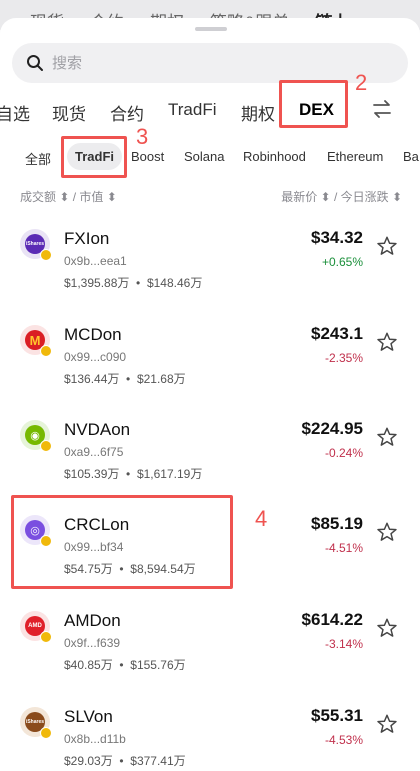 The height and width of the screenshot is (771, 420). I want to click on token-change: -2.35%, so click(343, 358).